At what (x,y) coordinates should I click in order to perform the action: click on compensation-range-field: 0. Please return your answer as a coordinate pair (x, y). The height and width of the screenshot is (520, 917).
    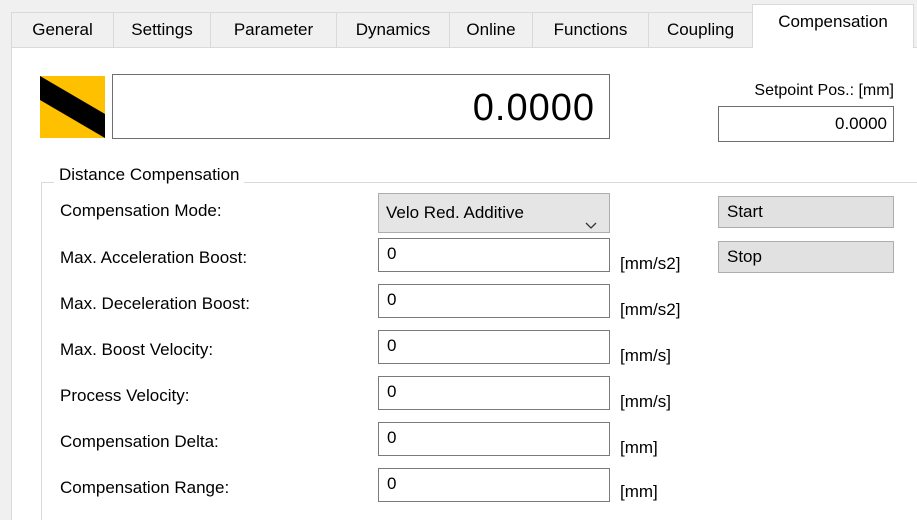
    Looking at the image, I should click on (494, 485).